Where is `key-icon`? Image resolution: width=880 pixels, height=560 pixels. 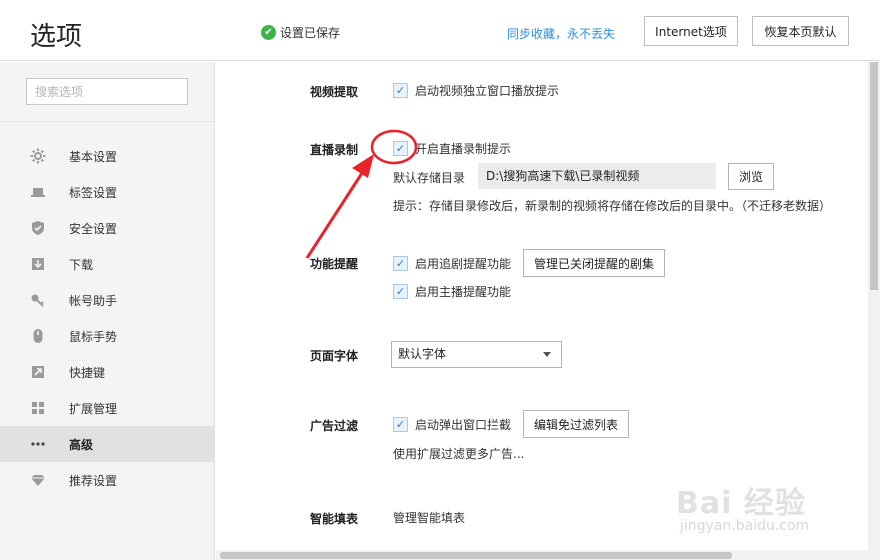
key-icon is located at coordinates (38, 300).